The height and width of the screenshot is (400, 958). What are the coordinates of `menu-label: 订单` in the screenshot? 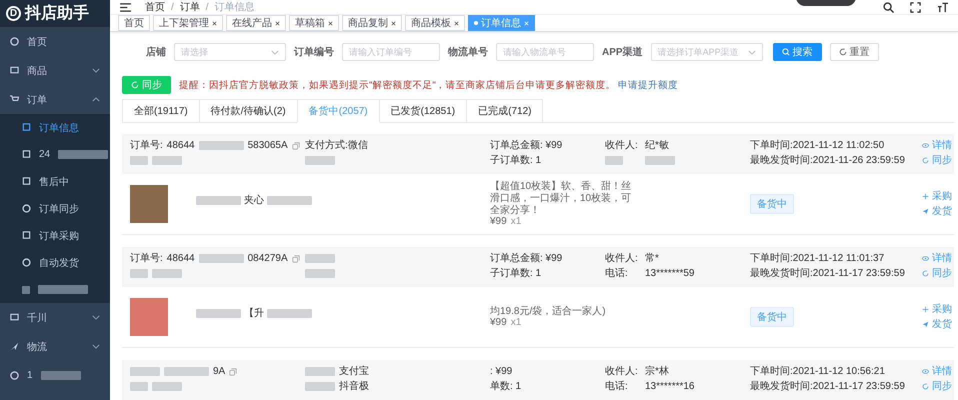 It's located at (37, 100).